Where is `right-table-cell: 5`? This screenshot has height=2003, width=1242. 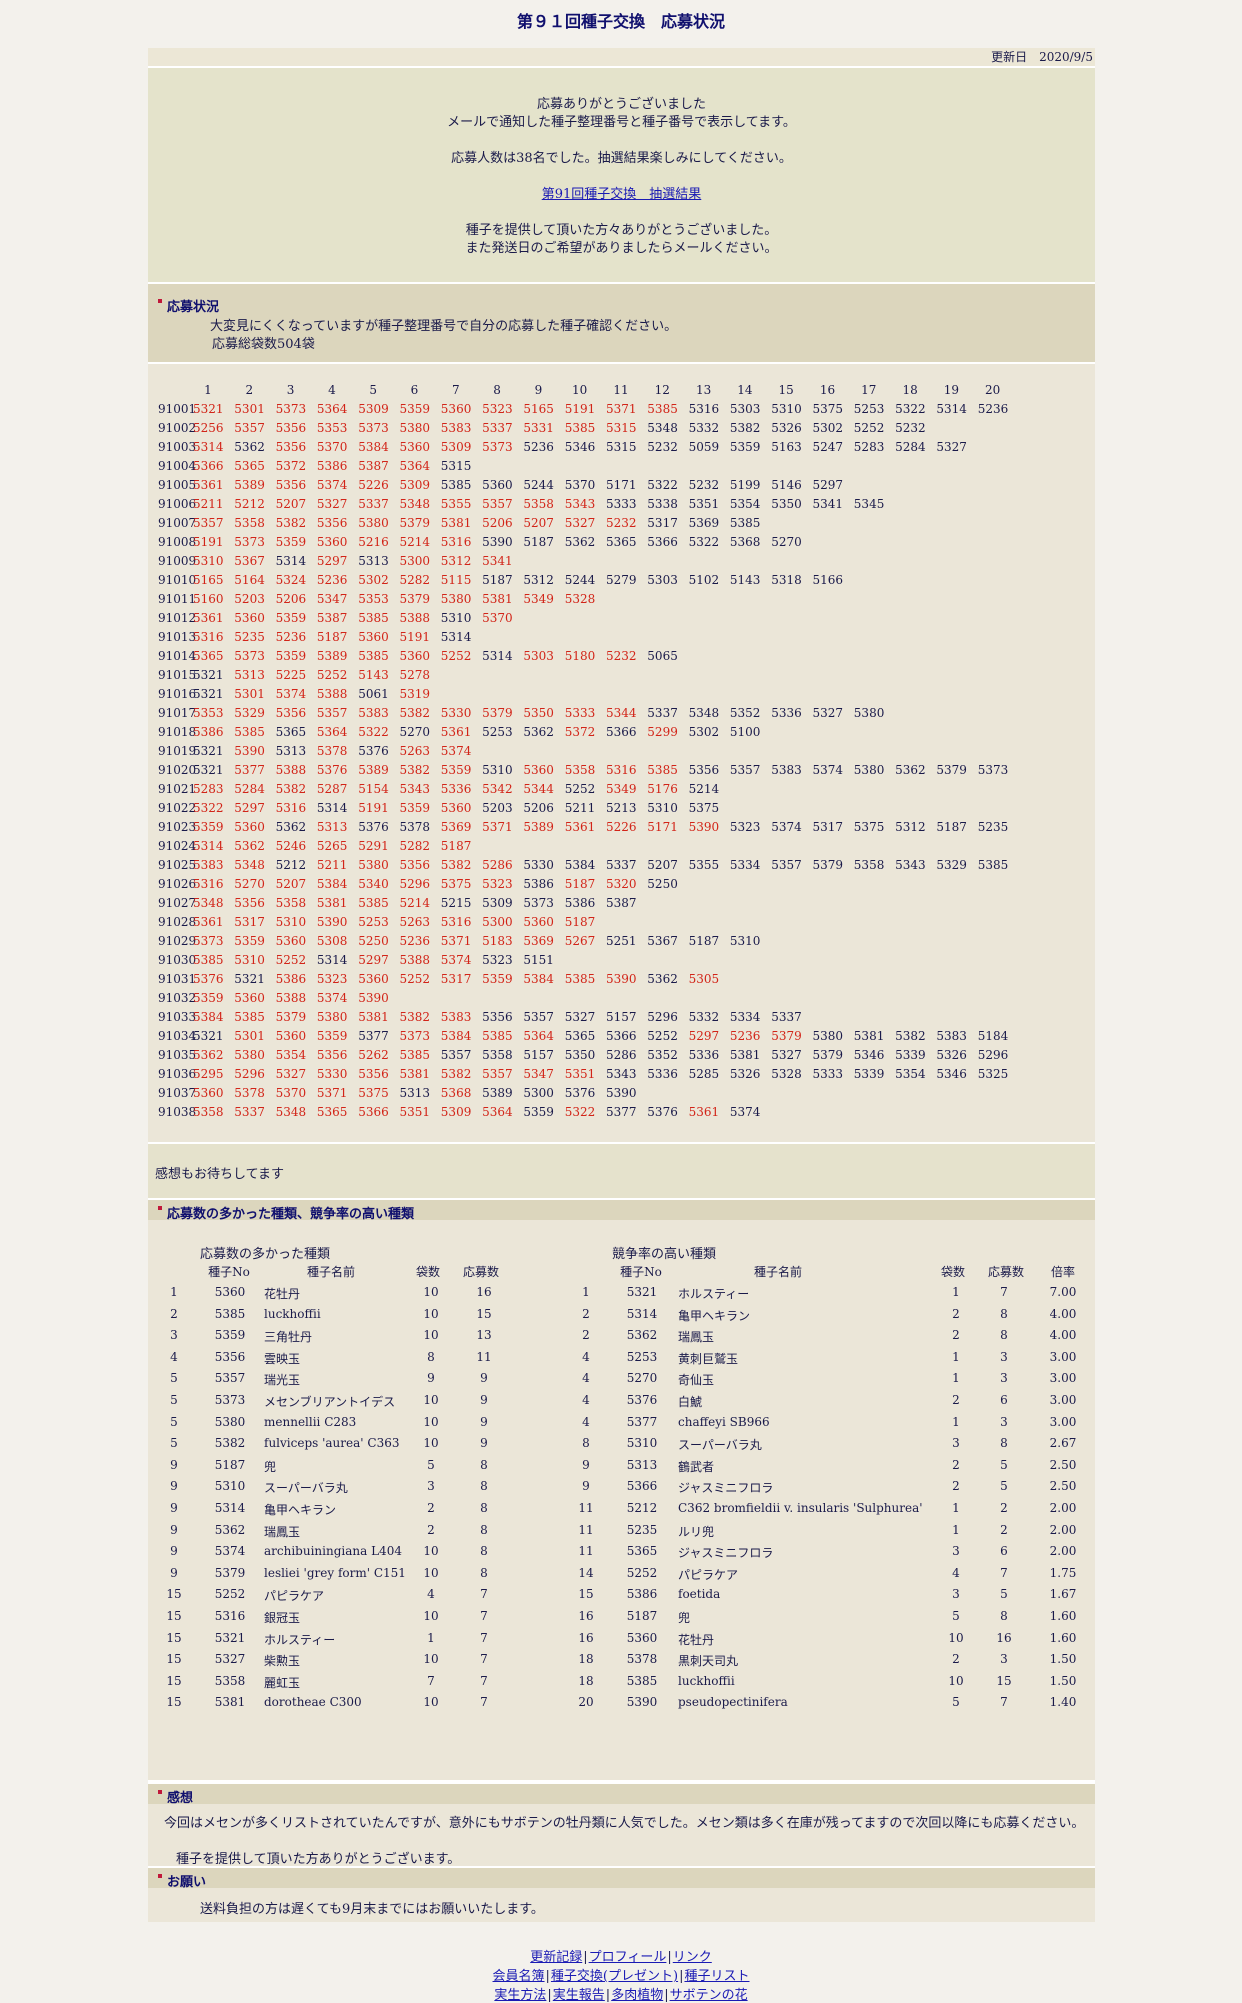 right-table-cell: 5 is located at coordinates (1004, 1594).